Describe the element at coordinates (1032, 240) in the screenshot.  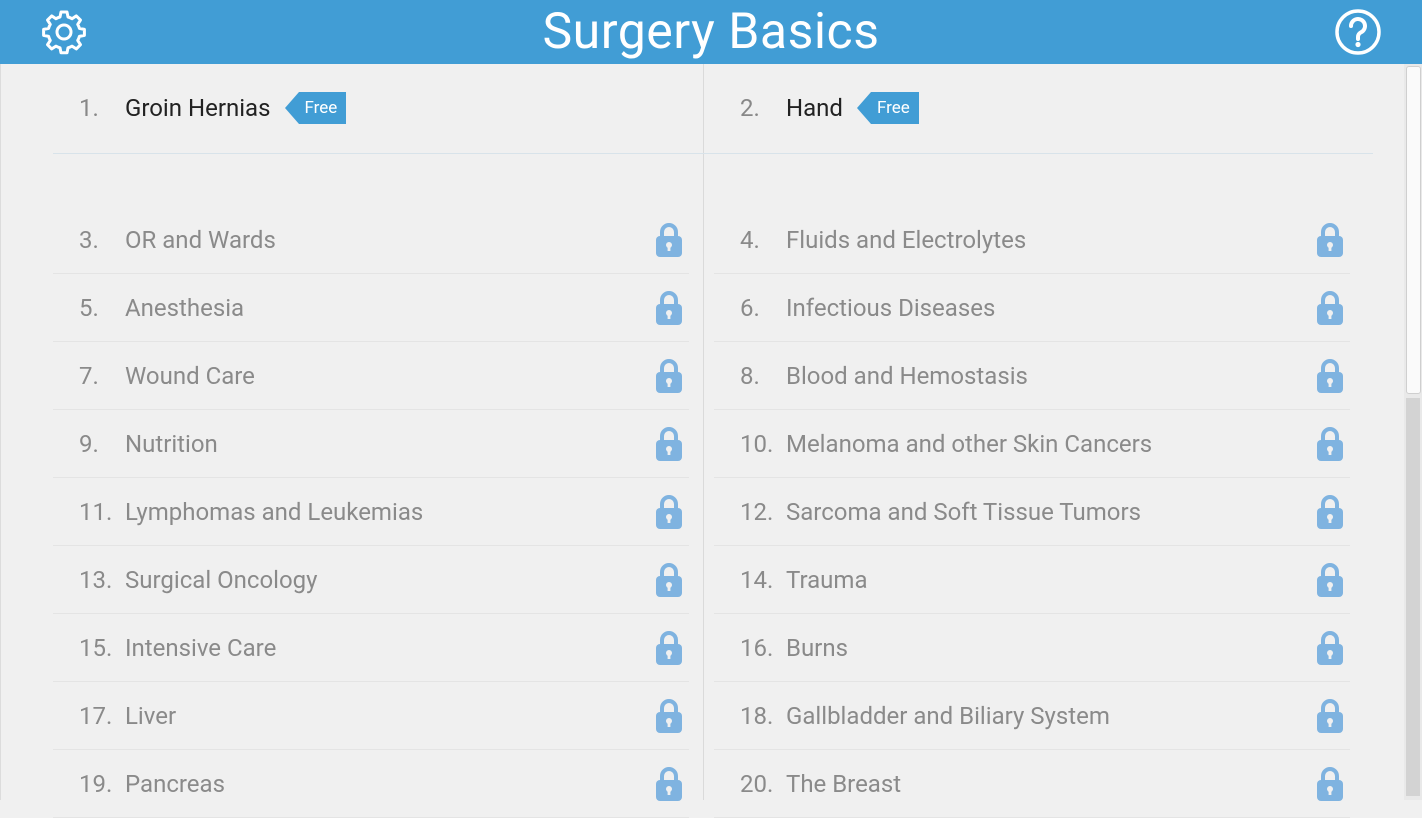
I see `chapter-item-locked: 4. Fluids and Electrolytes` at that location.